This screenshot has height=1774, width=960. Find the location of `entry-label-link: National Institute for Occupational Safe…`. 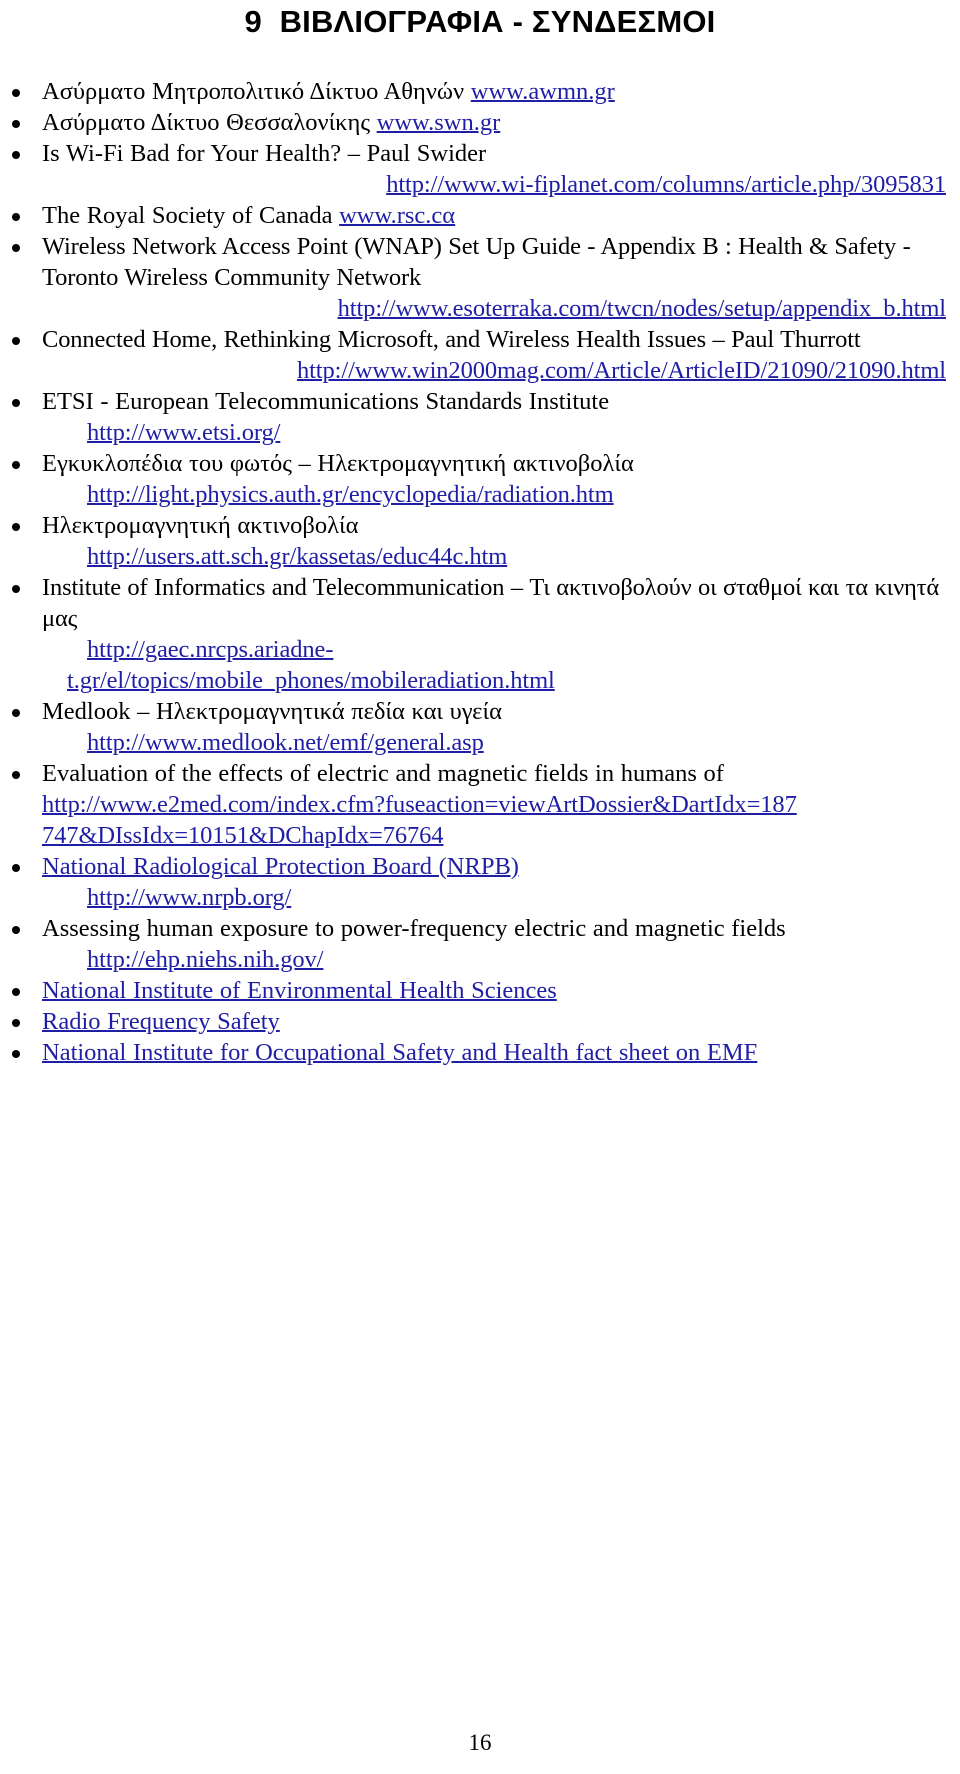

entry-label-link: National Institute for Occupational Safe… is located at coordinates (399, 1052).